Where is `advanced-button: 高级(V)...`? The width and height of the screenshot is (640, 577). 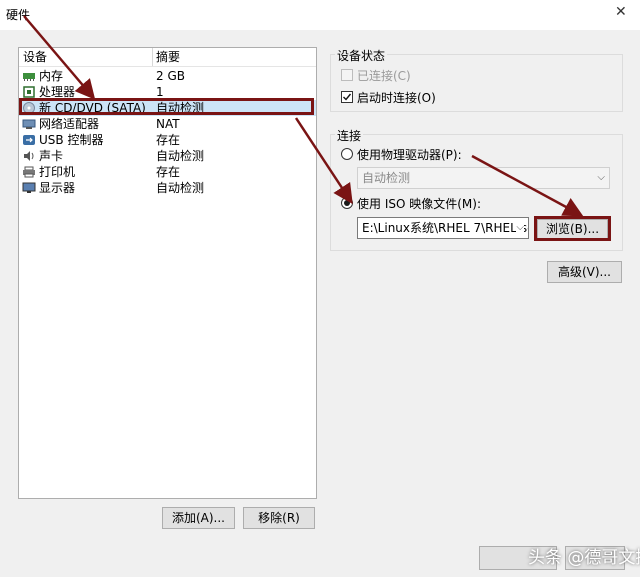 advanced-button: 高级(V)... is located at coordinates (584, 272).